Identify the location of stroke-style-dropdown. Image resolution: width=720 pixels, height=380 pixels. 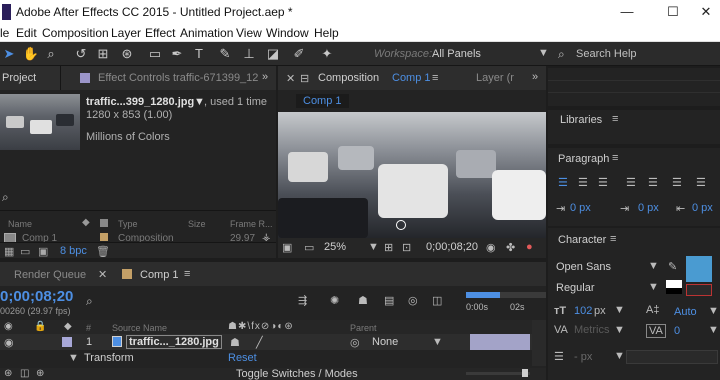
(672, 357).